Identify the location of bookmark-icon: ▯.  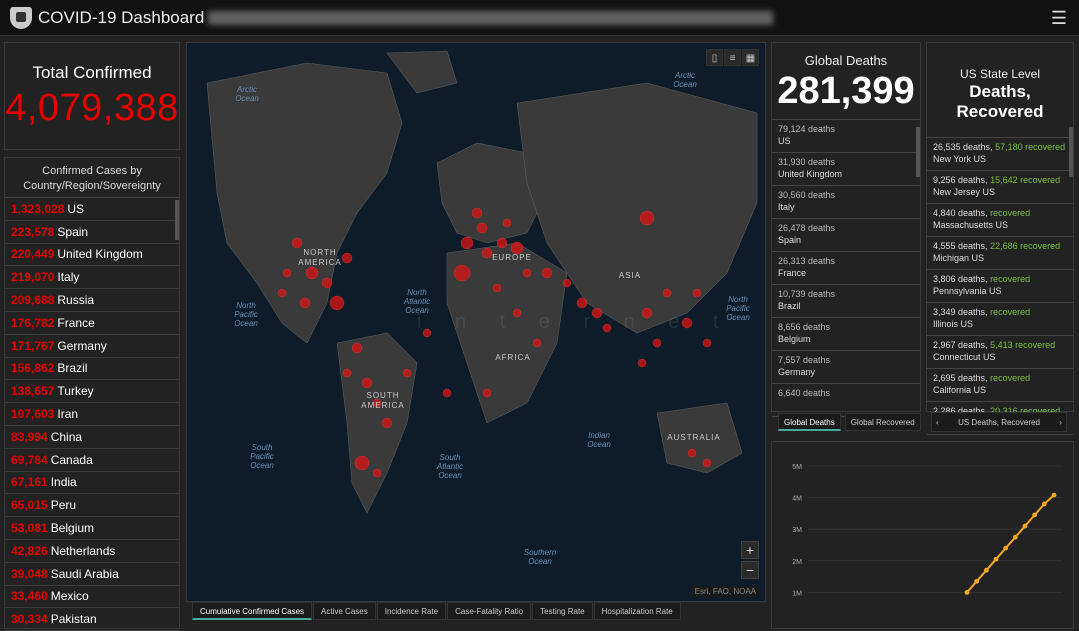
(714, 57).